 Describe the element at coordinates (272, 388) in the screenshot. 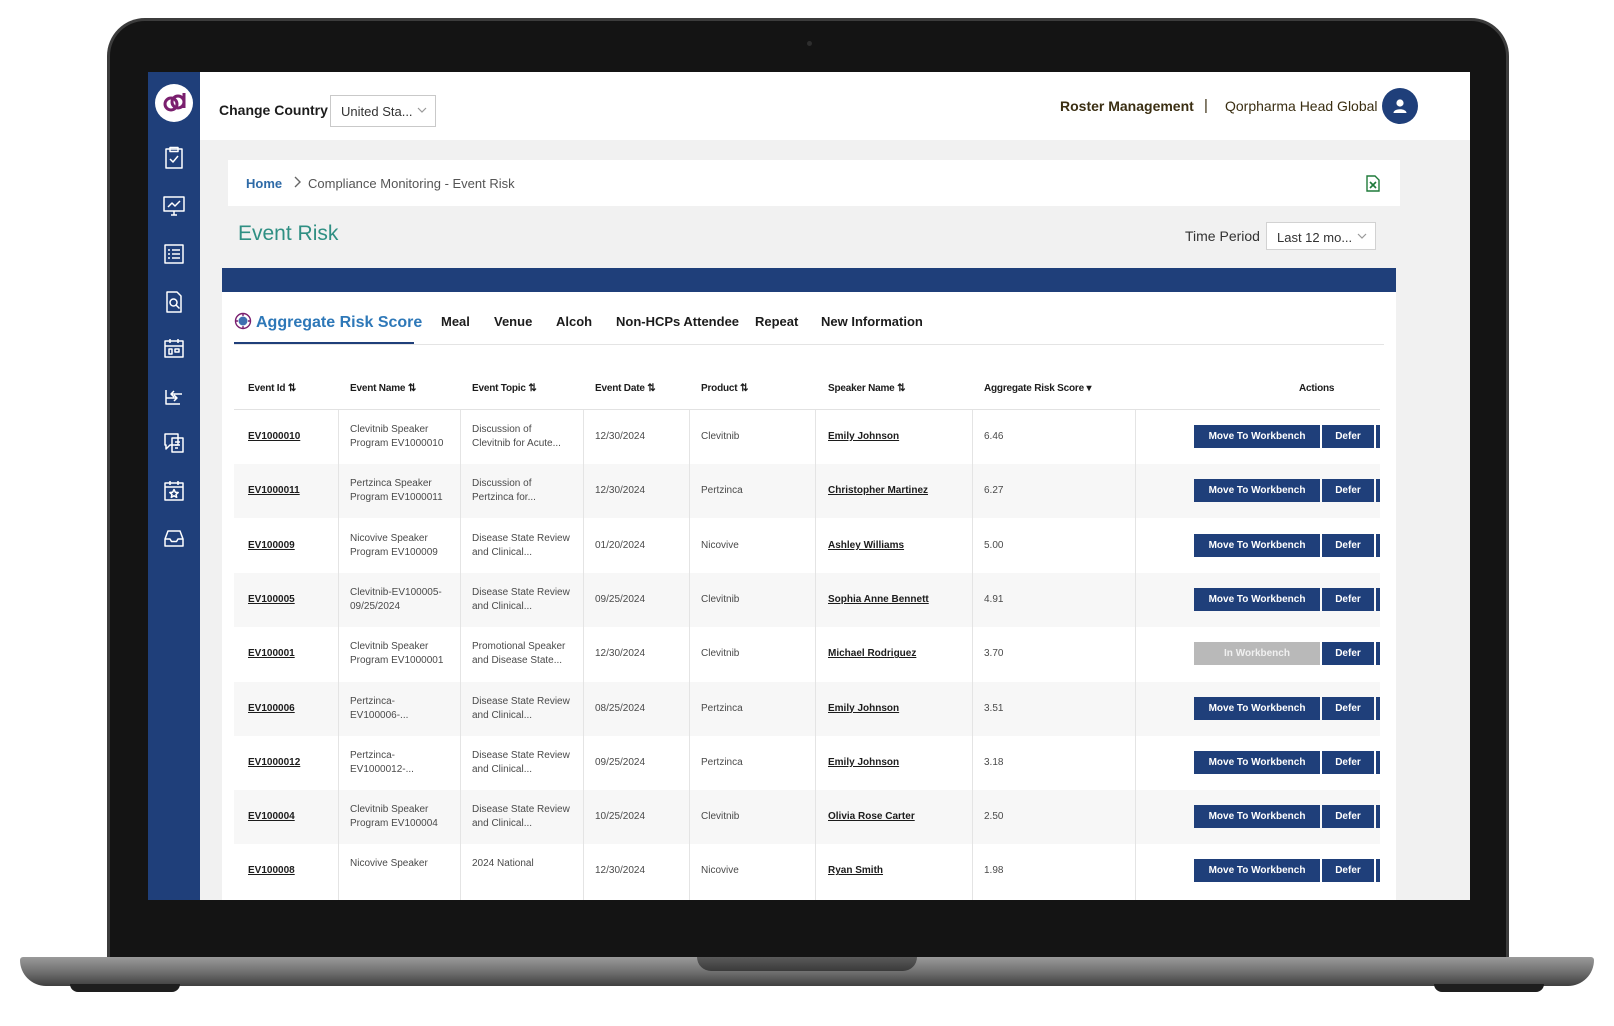

I see `column-header-event-id: Event Id ⇅` at that location.